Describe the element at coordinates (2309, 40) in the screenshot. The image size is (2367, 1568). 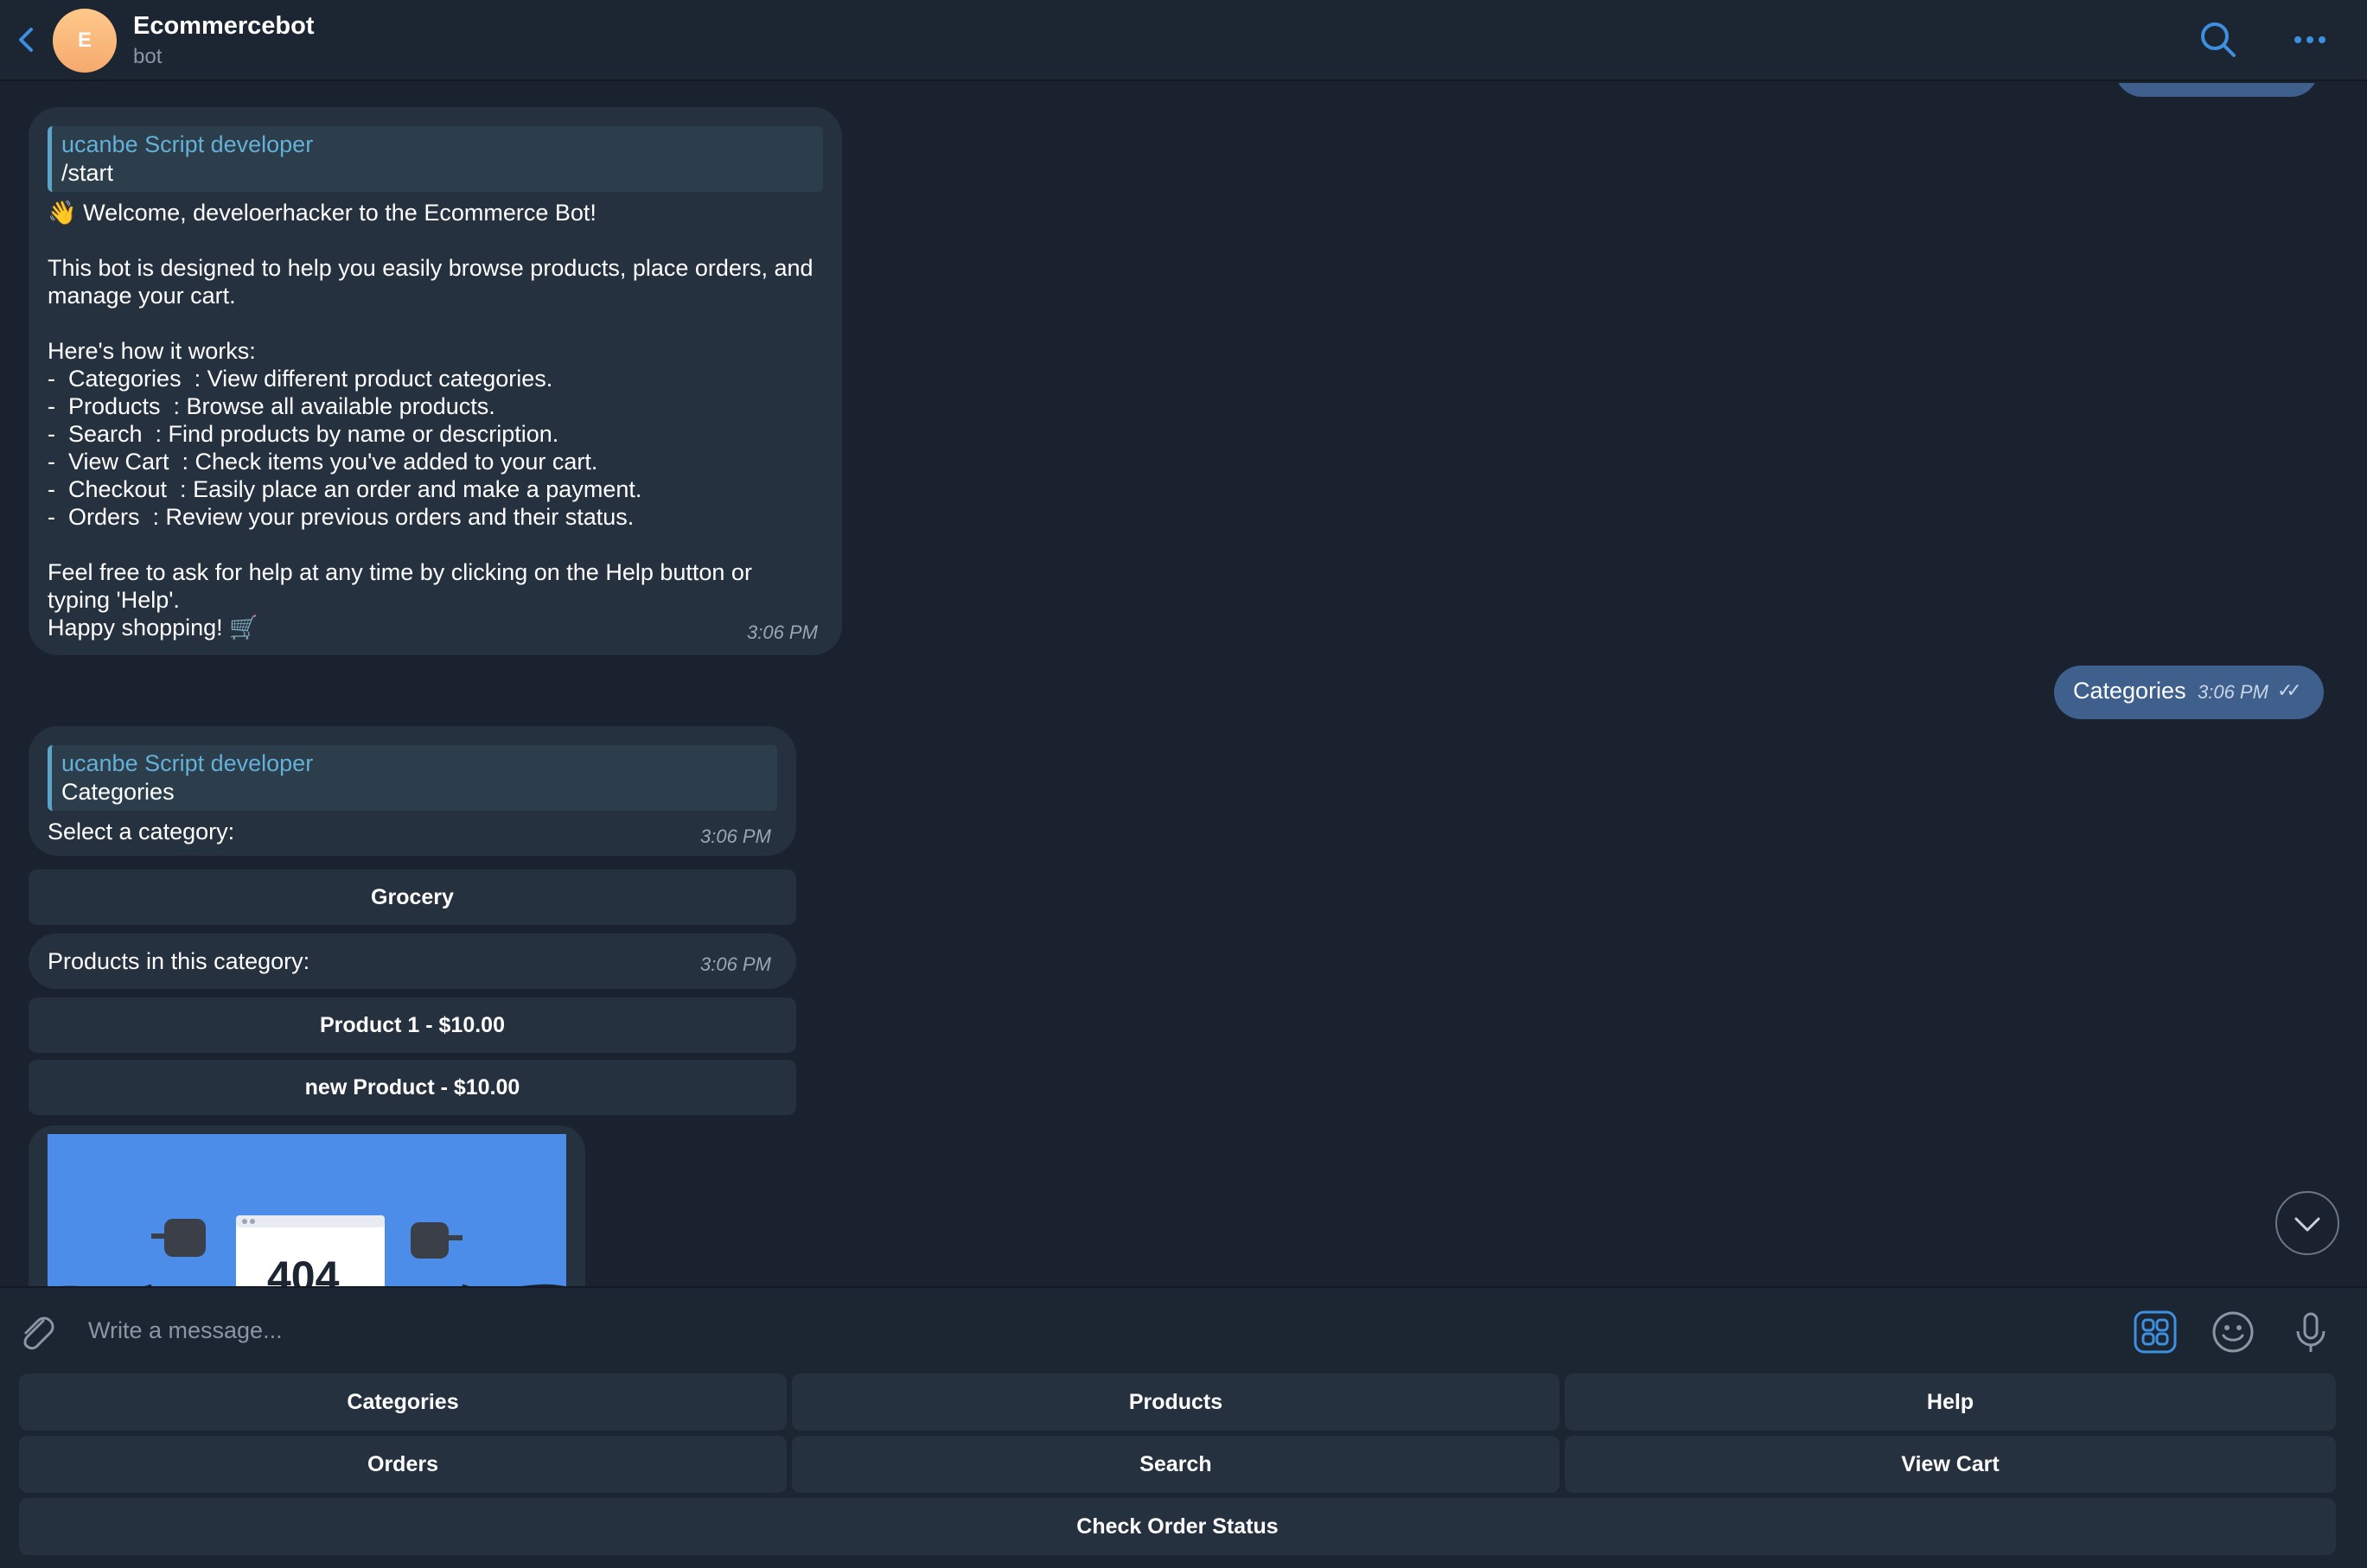
I see `more-options-icon` at that location.